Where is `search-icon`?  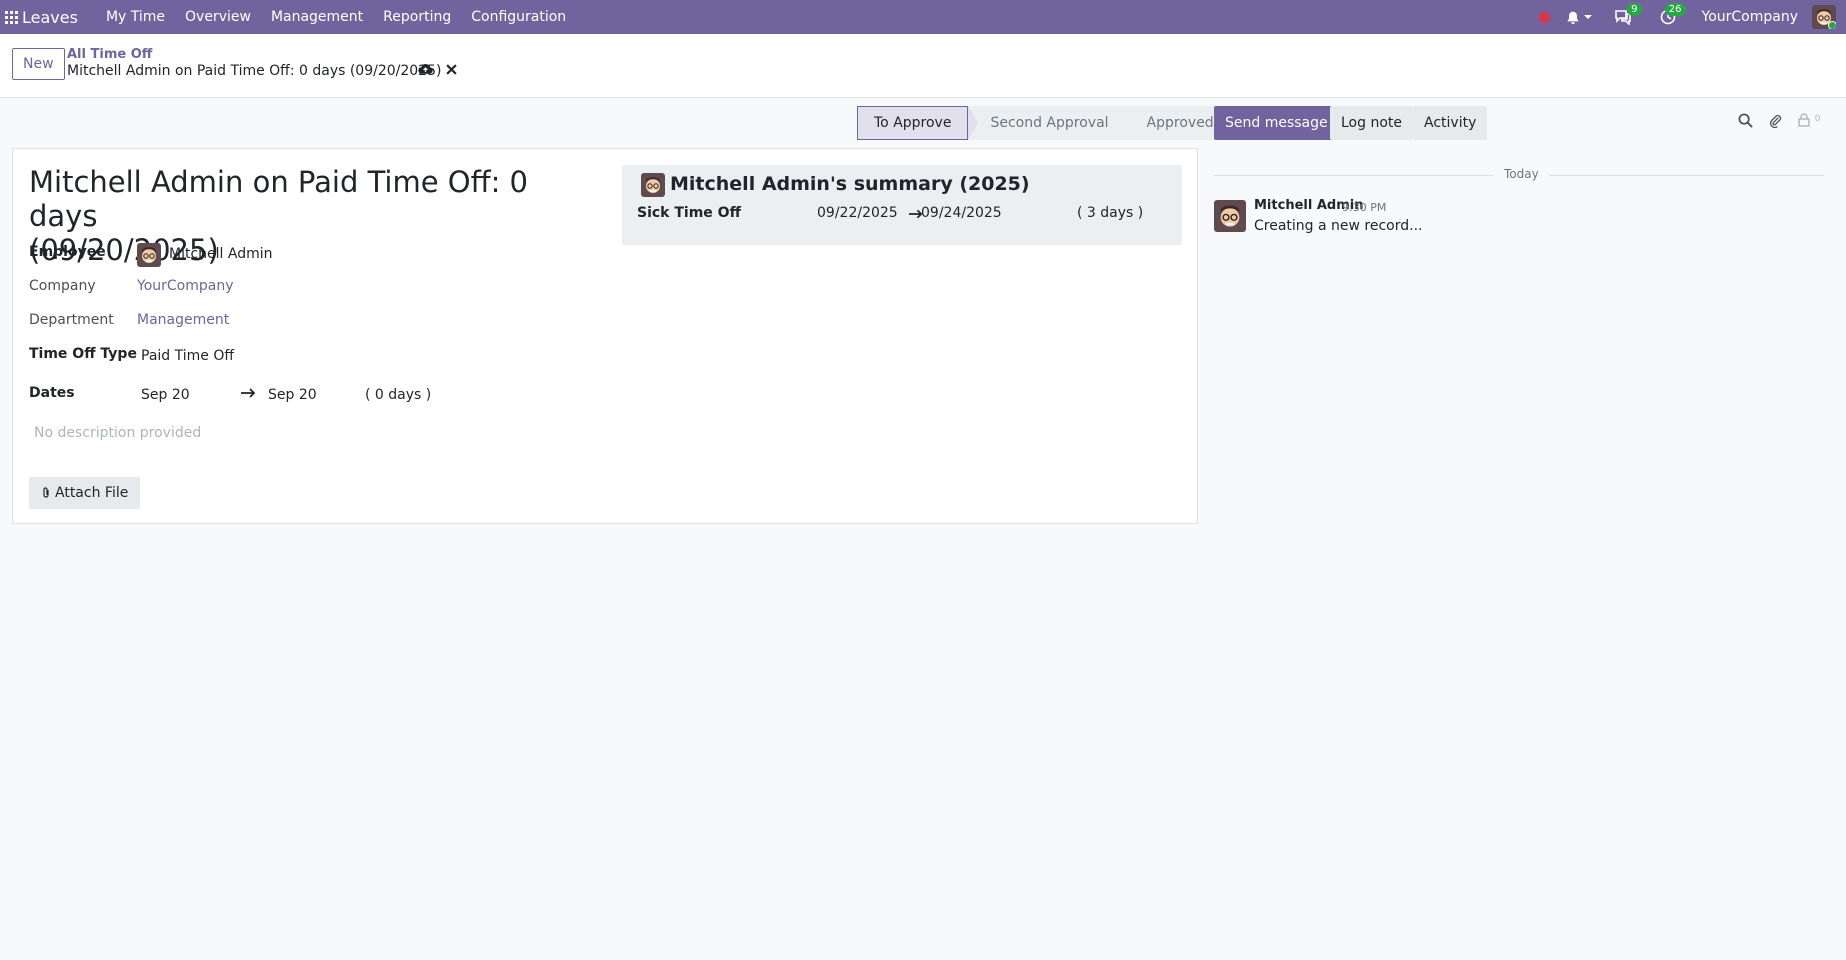
search-icon is located at coordinates (1745, 122).